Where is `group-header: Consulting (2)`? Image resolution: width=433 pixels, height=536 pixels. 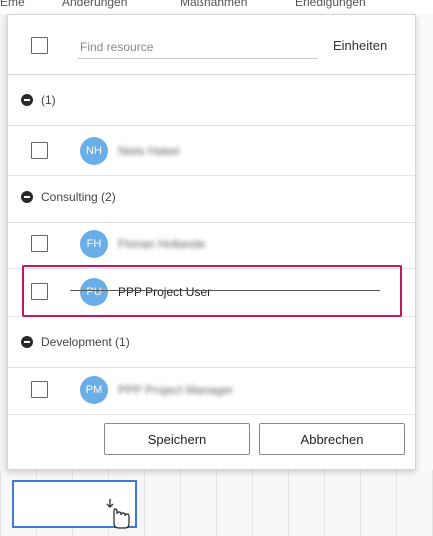 group-header: Consulting (2) is located at coordinates (211, 198).